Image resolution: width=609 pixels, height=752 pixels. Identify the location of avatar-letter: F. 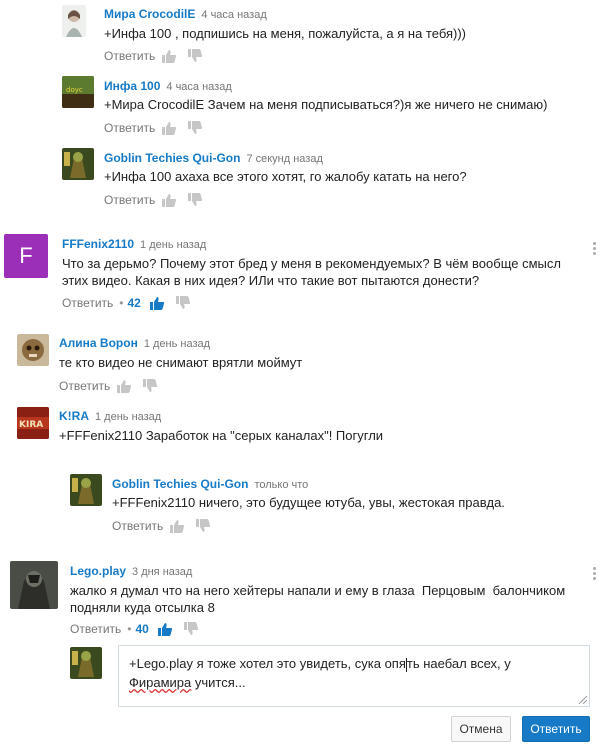
(26, 255).